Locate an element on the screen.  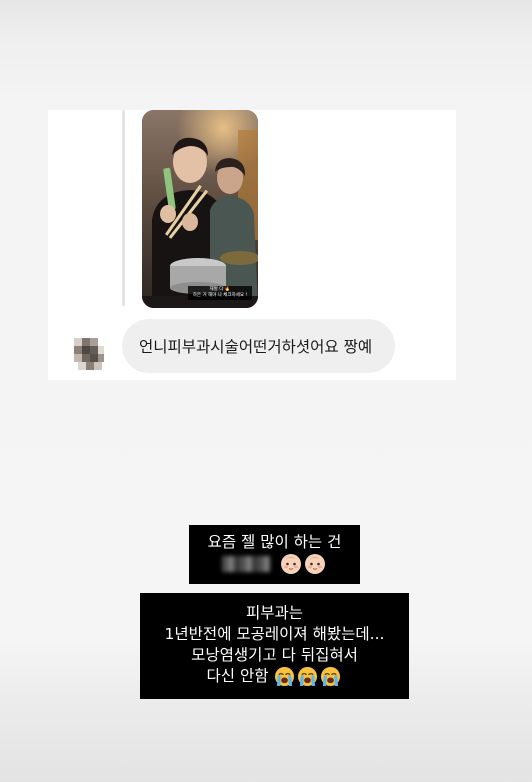
blurred-avatar is located at coordinates (88, 354).